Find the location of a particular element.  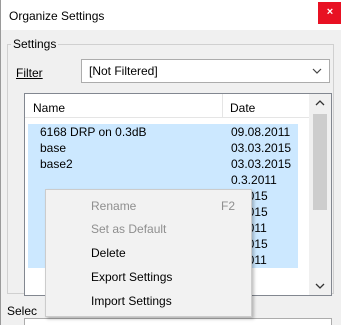

scroll-up-button is located at coordinates (320, 103).